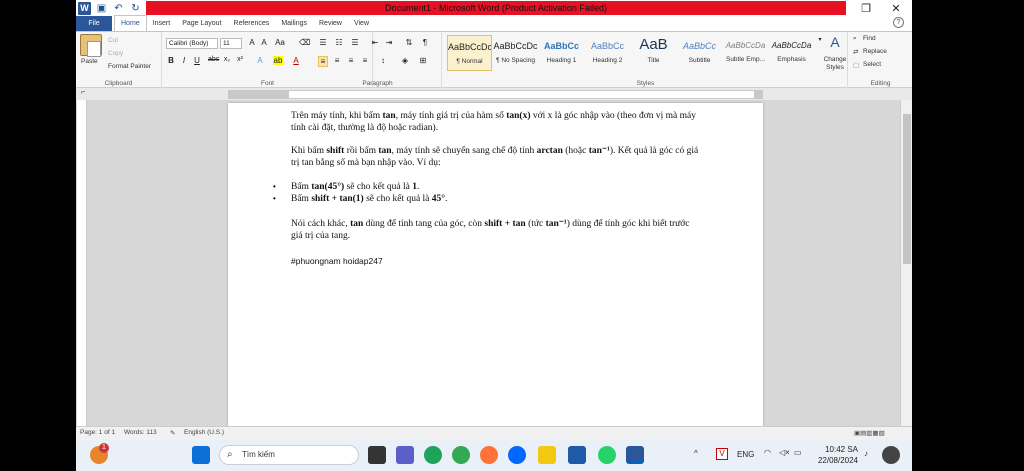 This screenshot has height=471, width=1024. What do you see at coordinates (898, 22) in the screenshot?
I see `help-icon: ?` at bounding box center [898, 22].